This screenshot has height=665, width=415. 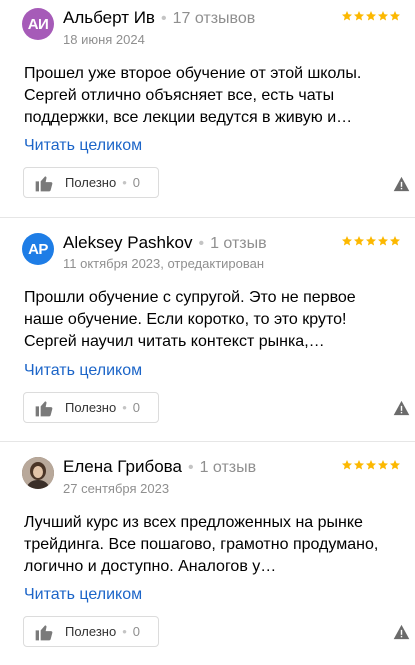 I want to click on avatar: АИ, so click(x=38, y=24).